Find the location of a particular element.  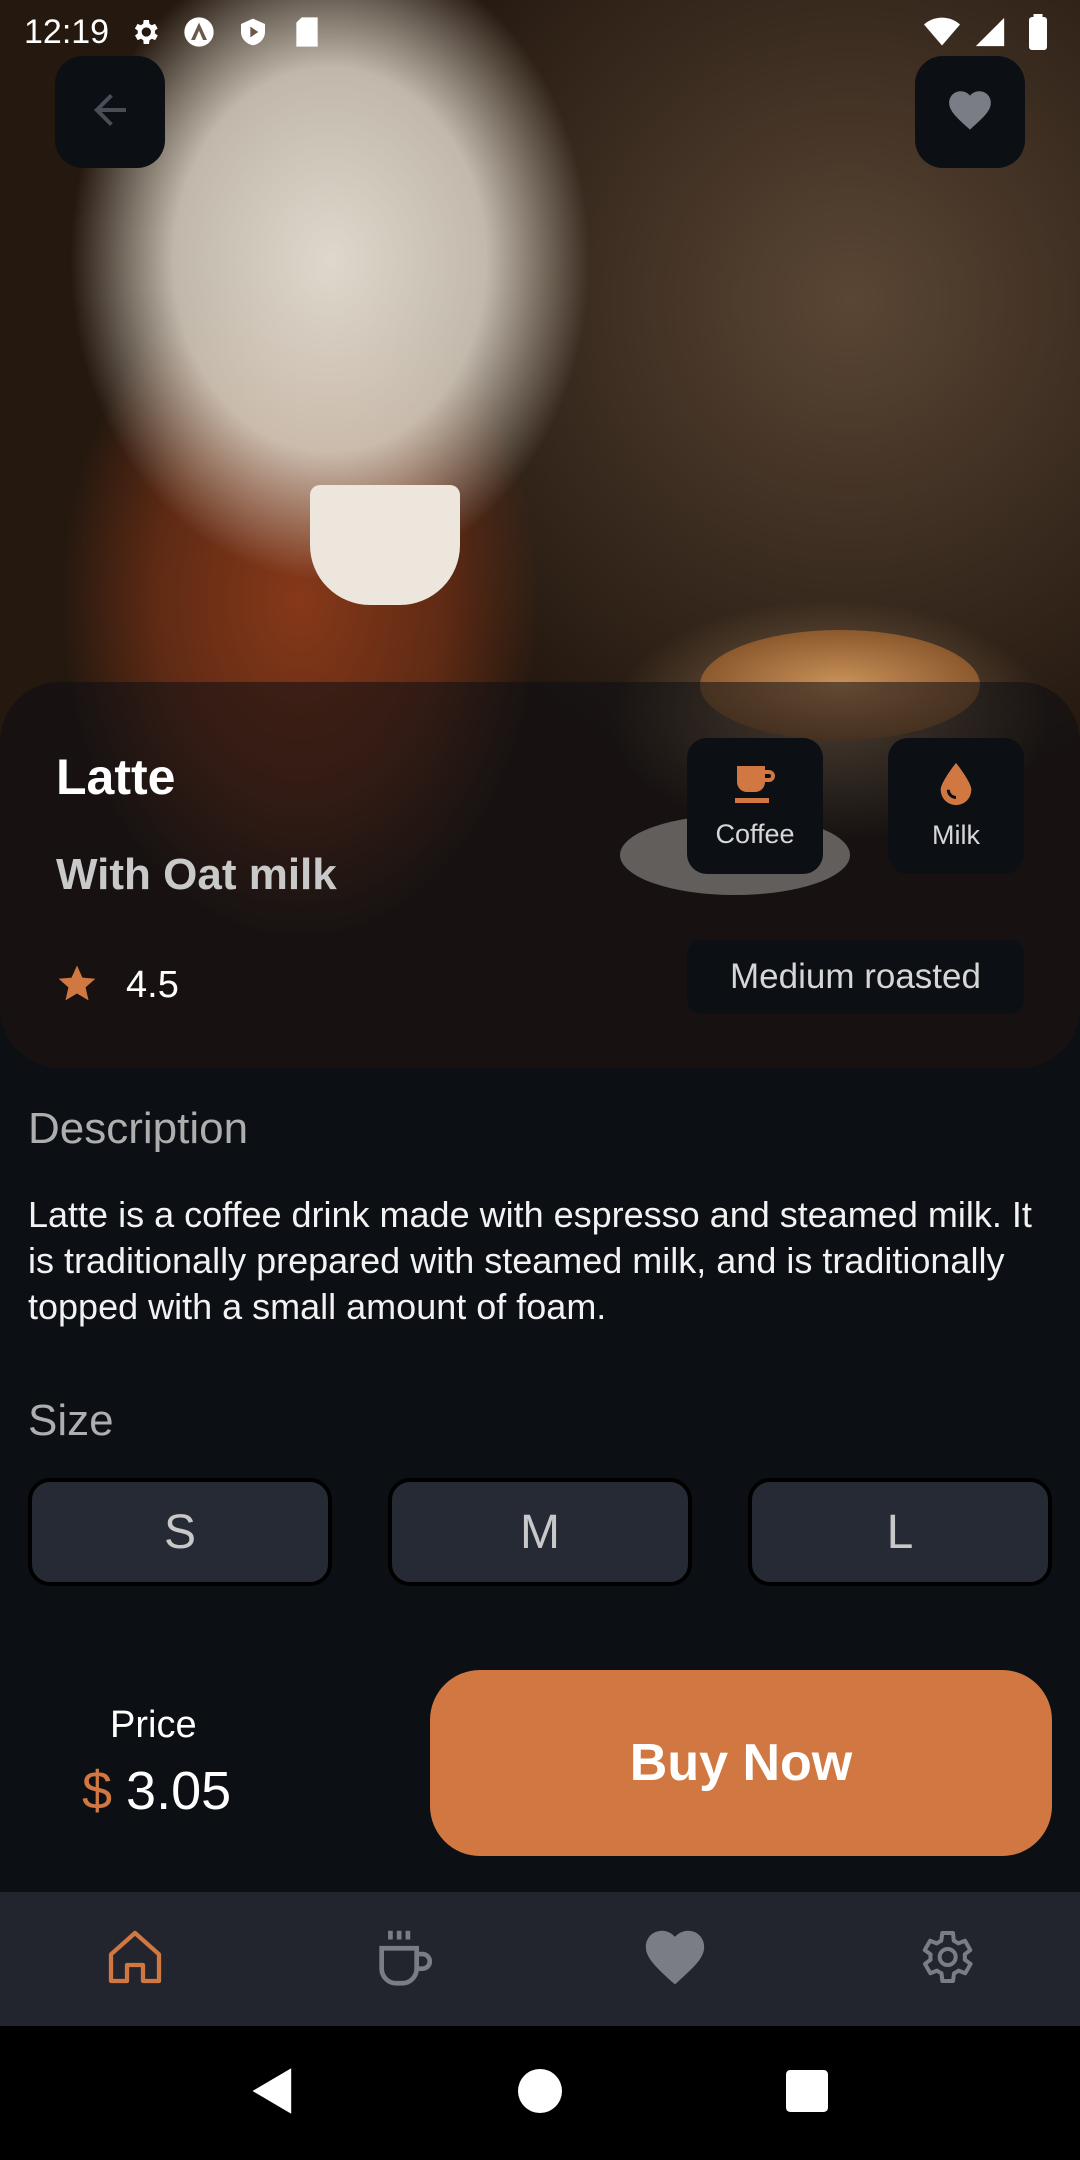

system-recents-button is located at coordinates (807, 2093).